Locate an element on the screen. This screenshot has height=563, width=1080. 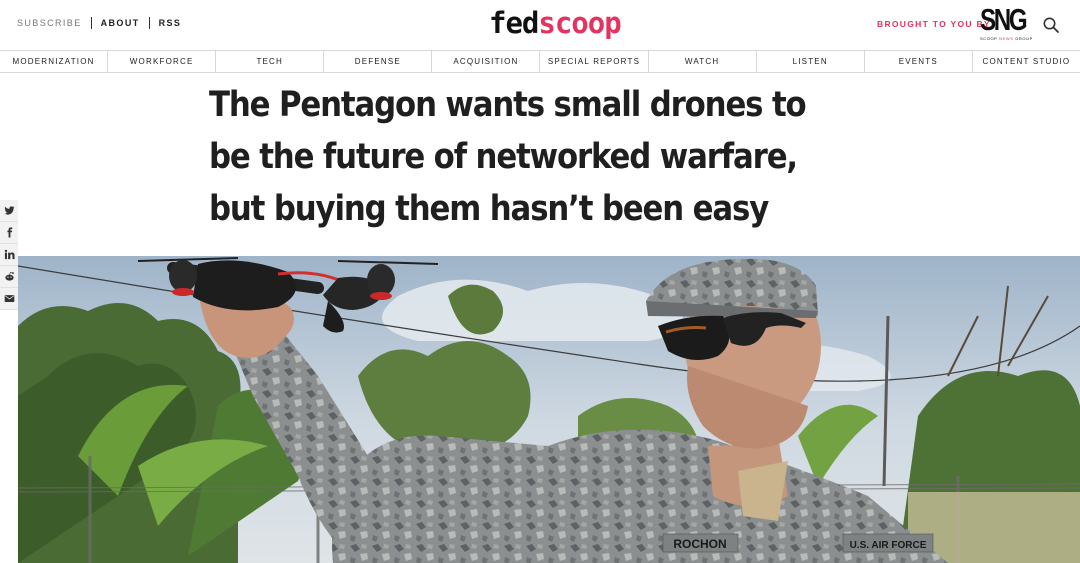
sponsor-logo: SNG SCOOP NEWS GROUP is located at coordinates (1006, 23).